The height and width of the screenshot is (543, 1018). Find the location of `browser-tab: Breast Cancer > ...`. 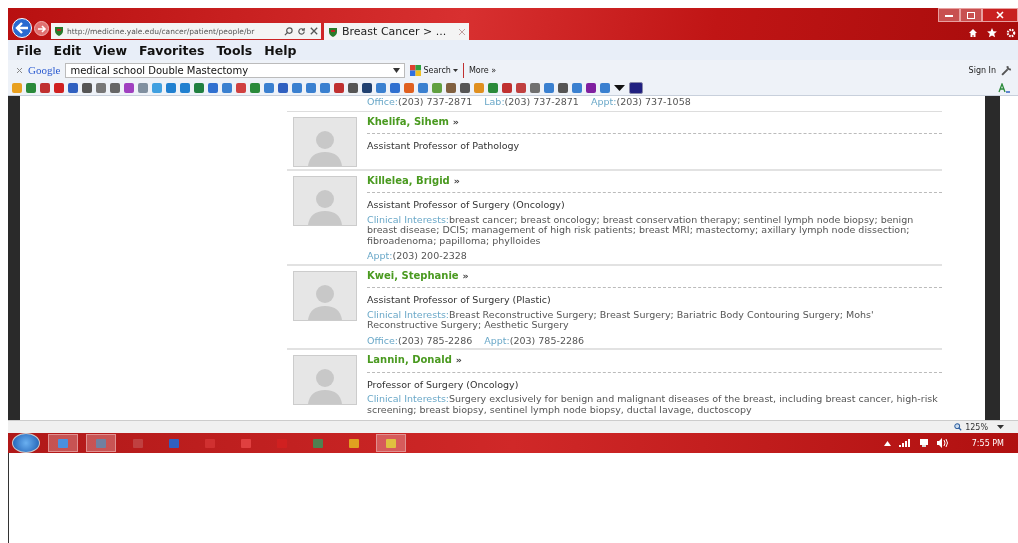

browser-tab: Breast Cancer > ... is located at coordinates (396, 31).